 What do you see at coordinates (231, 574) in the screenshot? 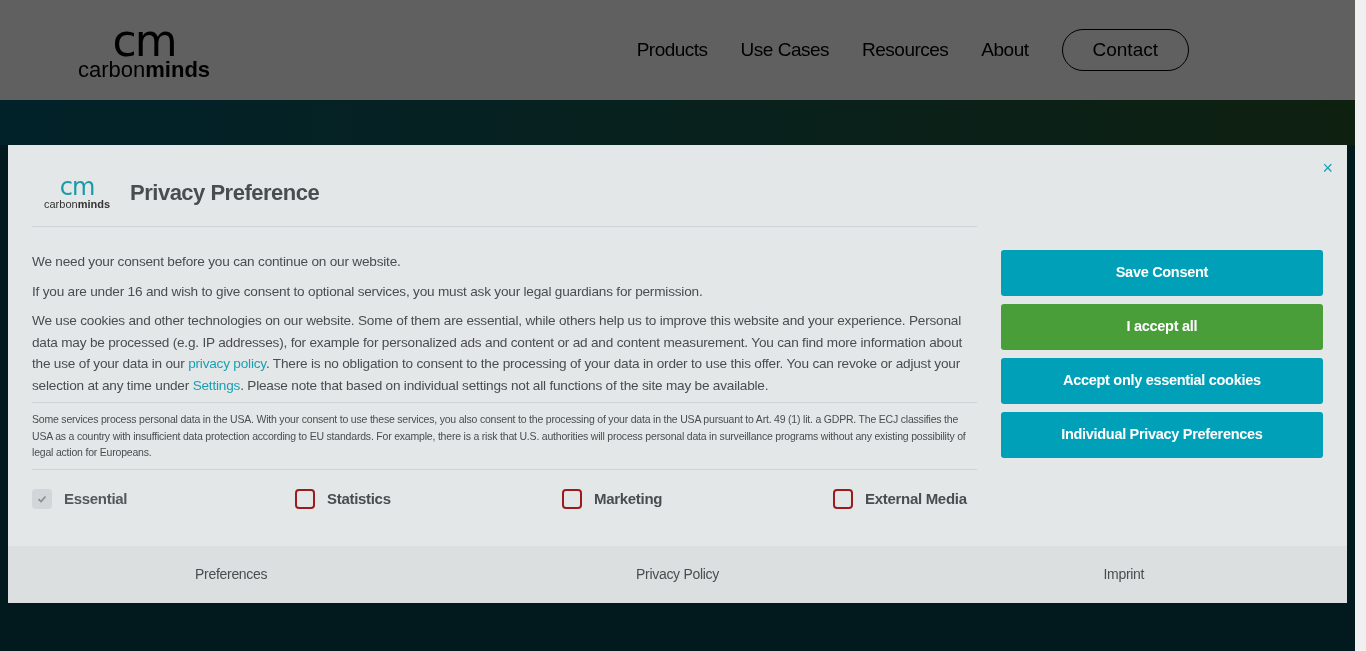
I see `footer-link: Preferences` at bounding box center [231, 574].